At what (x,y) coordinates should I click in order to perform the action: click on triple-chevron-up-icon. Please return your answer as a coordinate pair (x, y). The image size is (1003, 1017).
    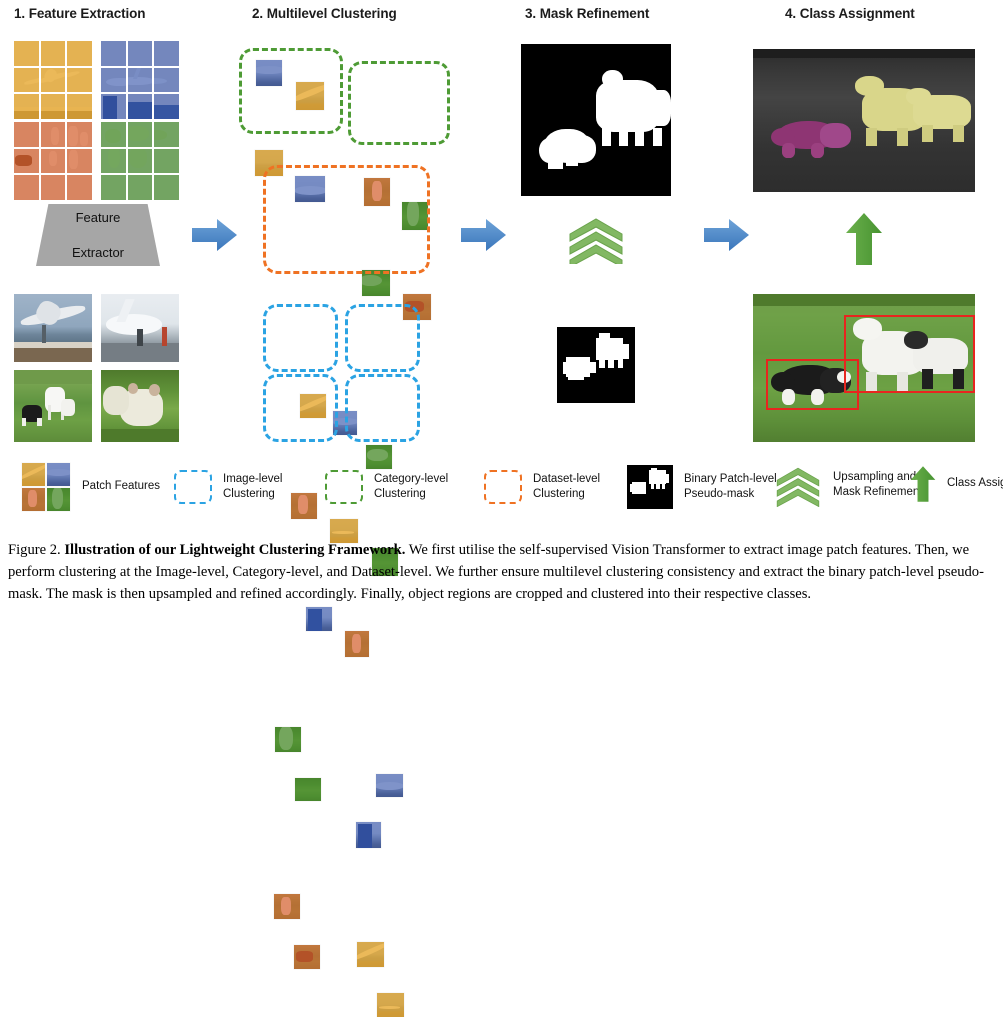
    Looking at the image, I should click on (596, 241).